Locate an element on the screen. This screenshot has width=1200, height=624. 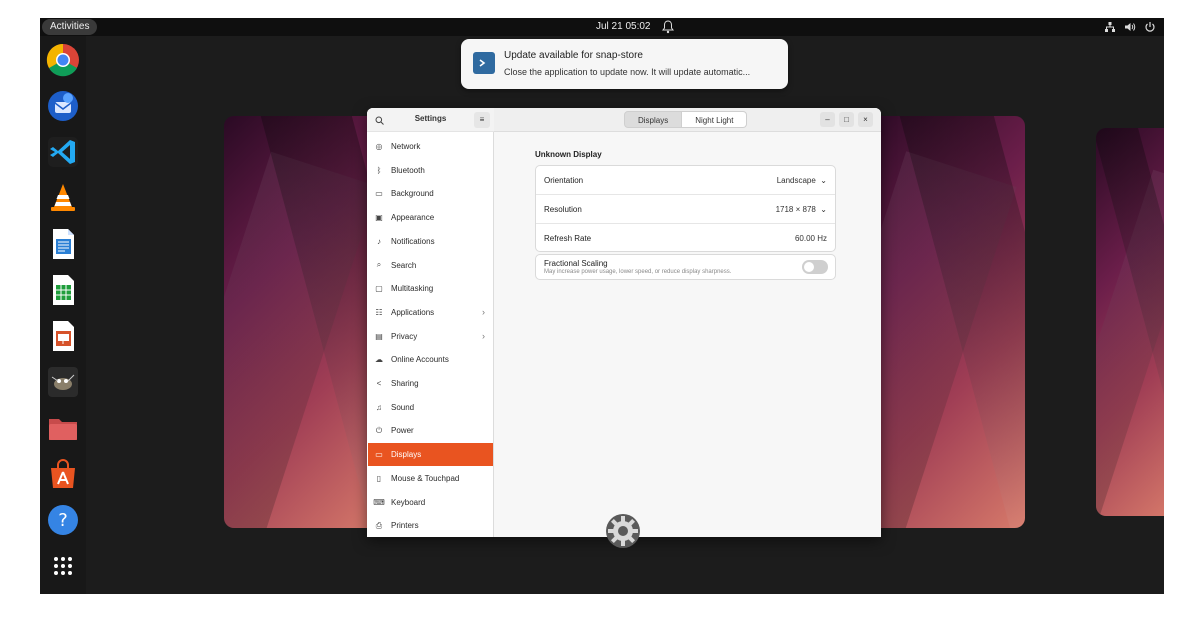
dock-calc is located at coordinates (63, 290).